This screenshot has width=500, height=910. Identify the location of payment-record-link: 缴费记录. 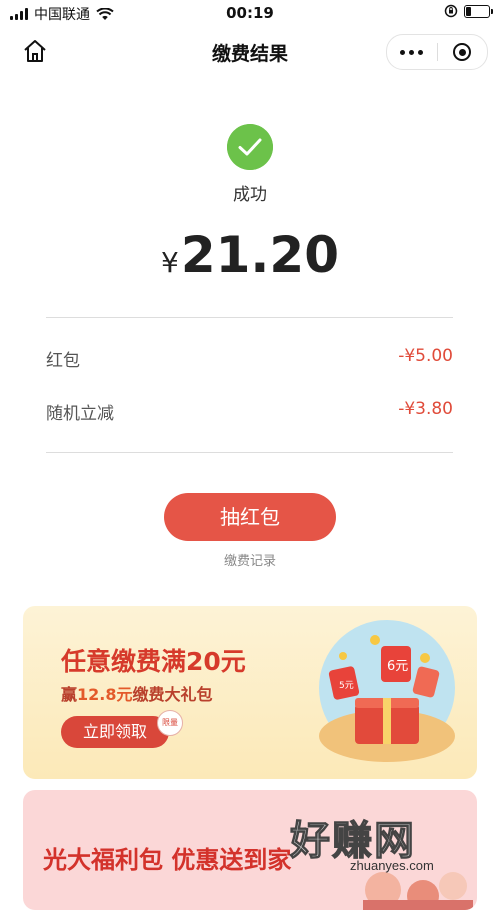
(250, 559).